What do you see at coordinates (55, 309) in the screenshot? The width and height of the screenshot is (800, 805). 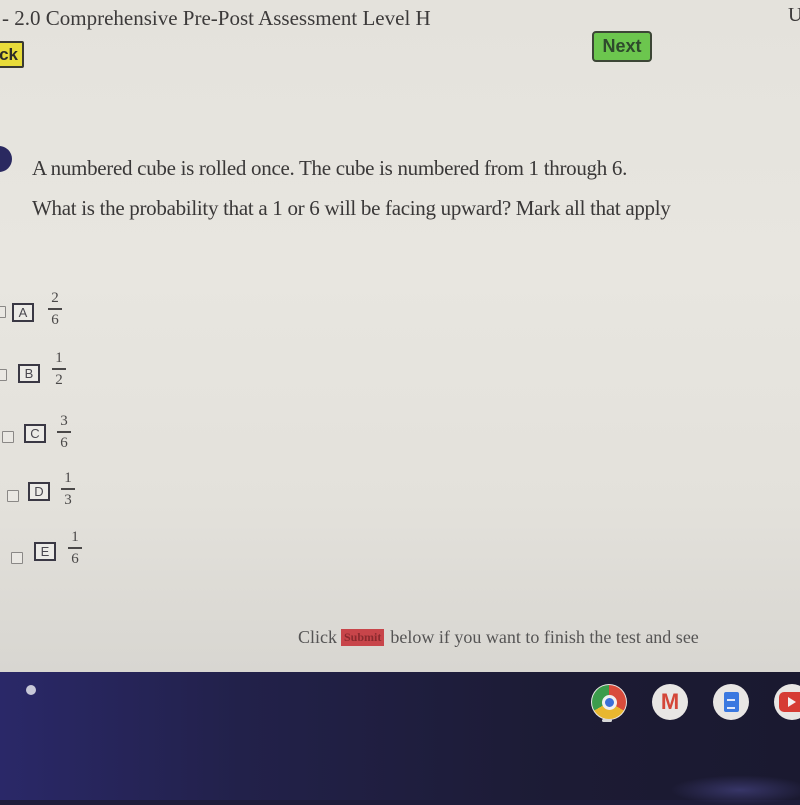 I see `option-a-fraction: 26` at bounding box center [55, 309].